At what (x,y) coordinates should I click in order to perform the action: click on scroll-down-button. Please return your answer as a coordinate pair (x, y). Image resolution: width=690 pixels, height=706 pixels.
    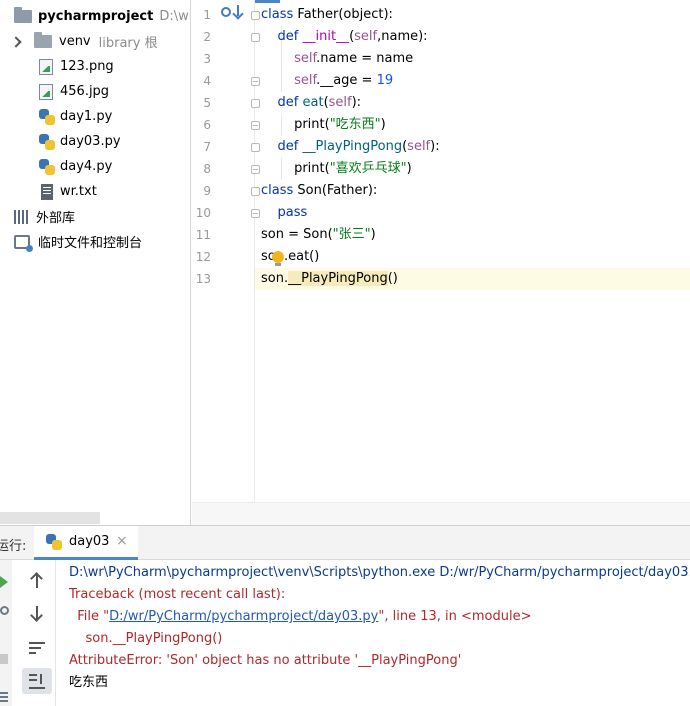
    Looking at the image, I should click on (37, 613).